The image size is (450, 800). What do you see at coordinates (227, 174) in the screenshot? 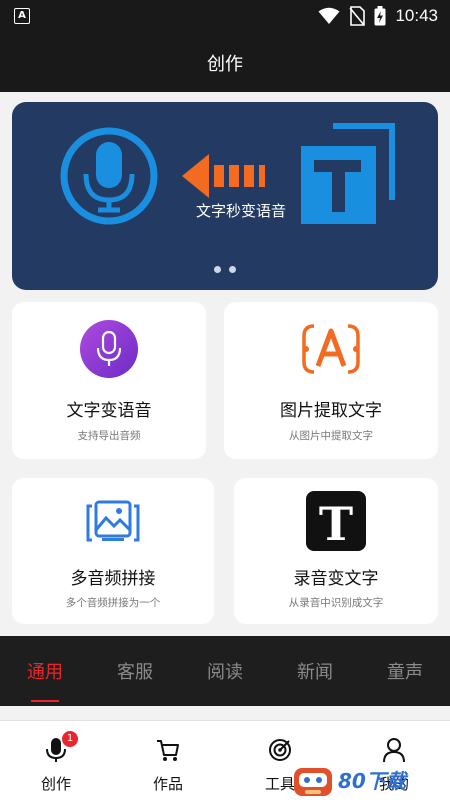
I see `banner-illustration` at bounding box center [227, 174].